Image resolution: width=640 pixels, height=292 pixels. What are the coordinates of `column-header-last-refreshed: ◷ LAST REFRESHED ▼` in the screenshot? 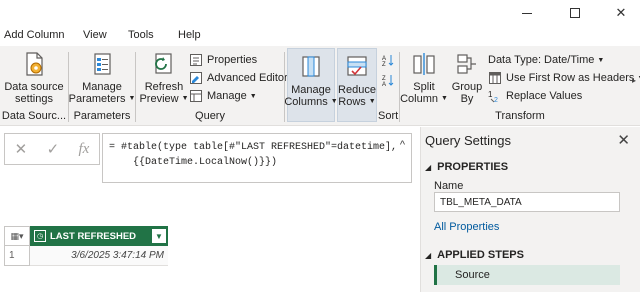 It's located at (99, 236).